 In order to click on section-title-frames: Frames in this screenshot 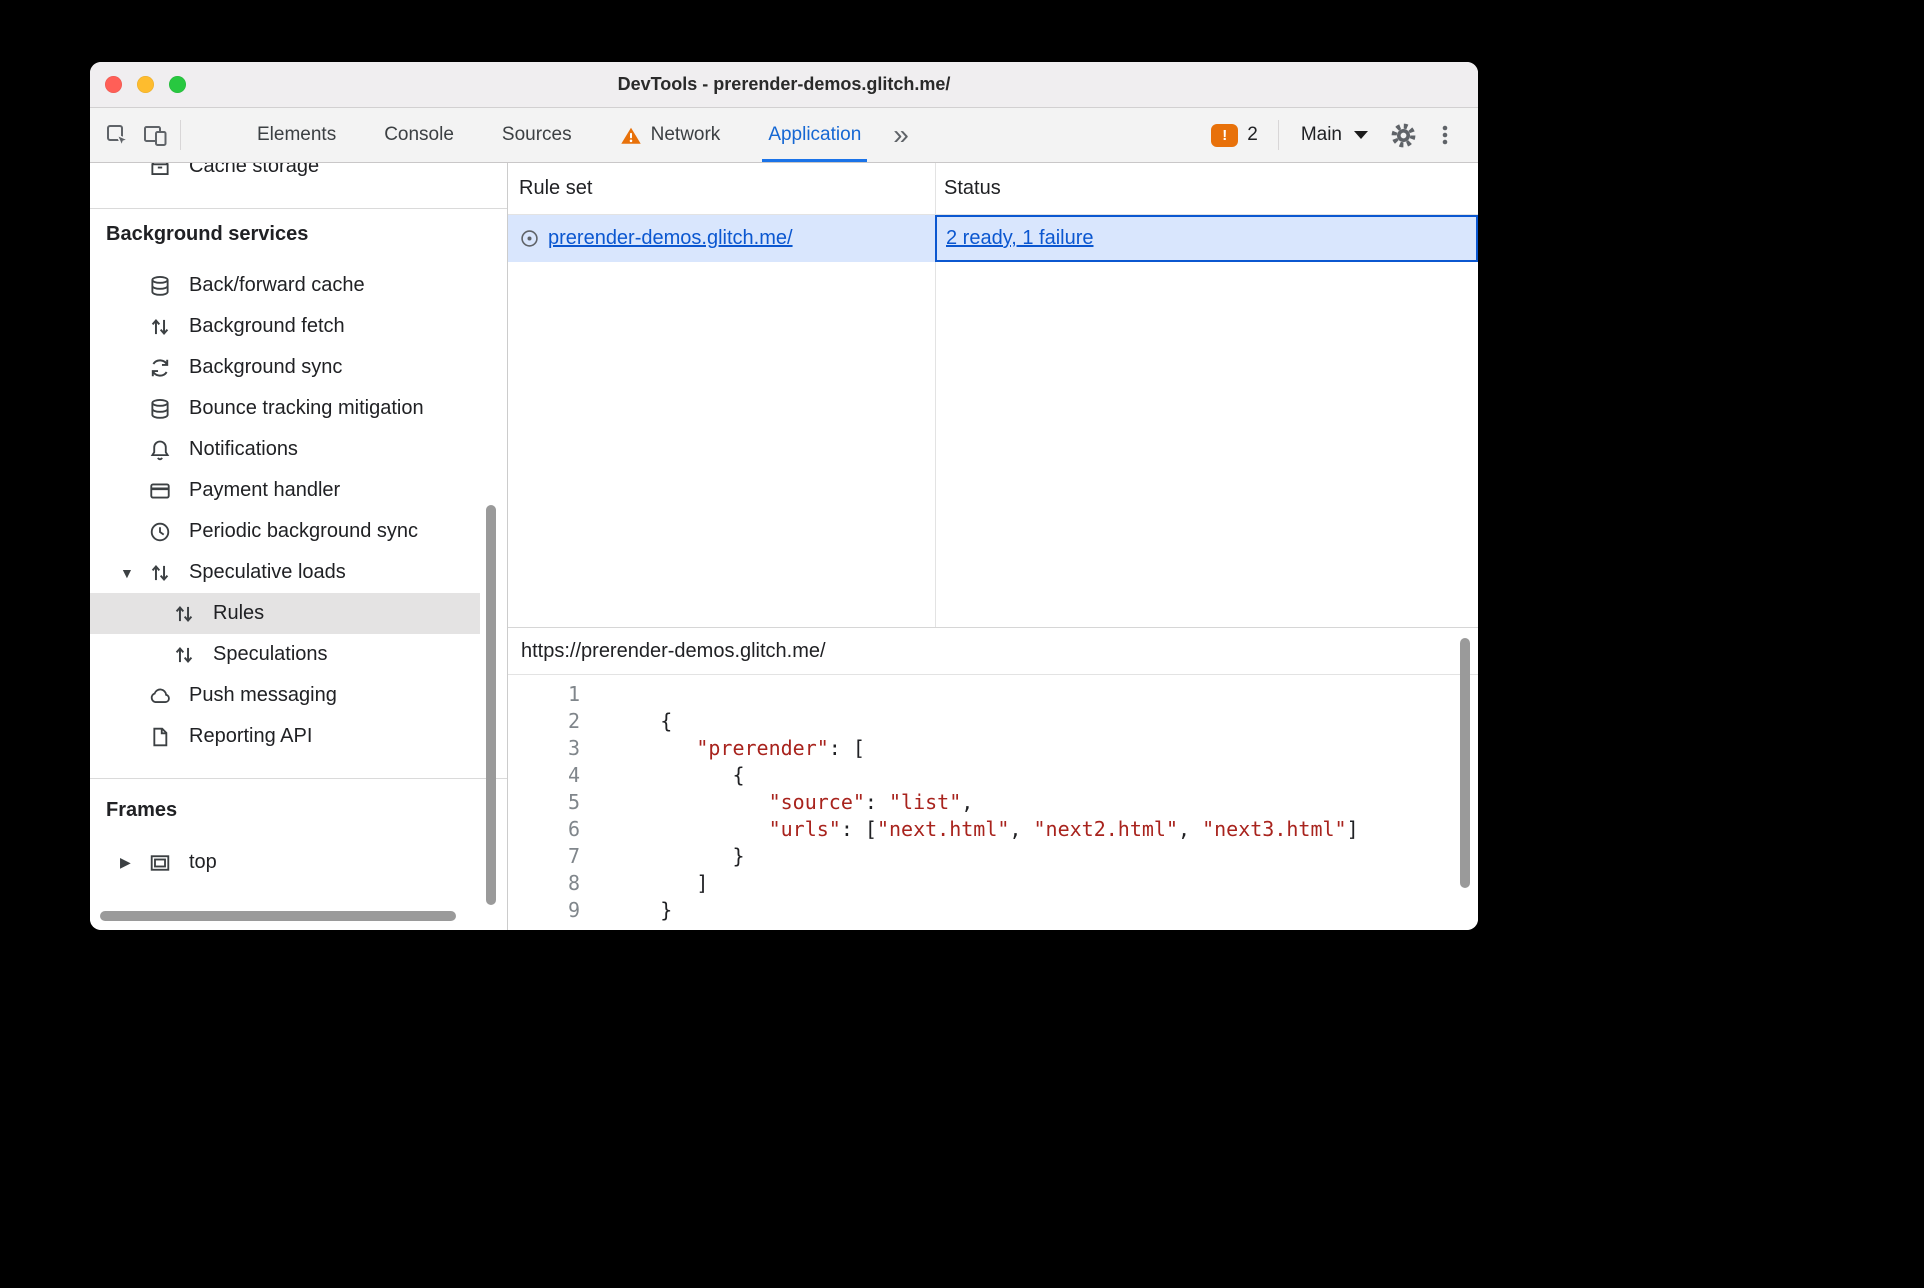, I will do `click(142, 810)`.